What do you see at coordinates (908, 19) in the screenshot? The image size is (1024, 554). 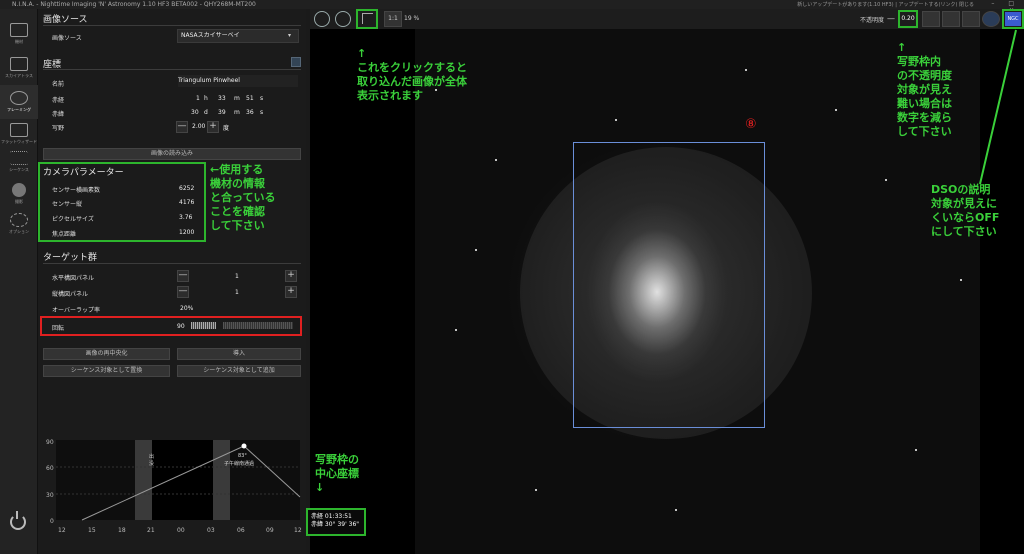 I see `opacity-input: 0.20` at bounding box center [908, 19].